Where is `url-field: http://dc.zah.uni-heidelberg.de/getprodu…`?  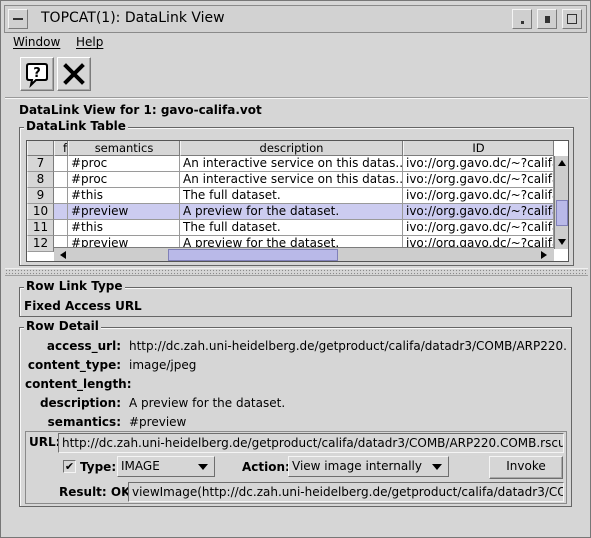 url-field: http://dc.zah.uni-heidelberg.de/getprodu… is located at coordinates (311, 443).